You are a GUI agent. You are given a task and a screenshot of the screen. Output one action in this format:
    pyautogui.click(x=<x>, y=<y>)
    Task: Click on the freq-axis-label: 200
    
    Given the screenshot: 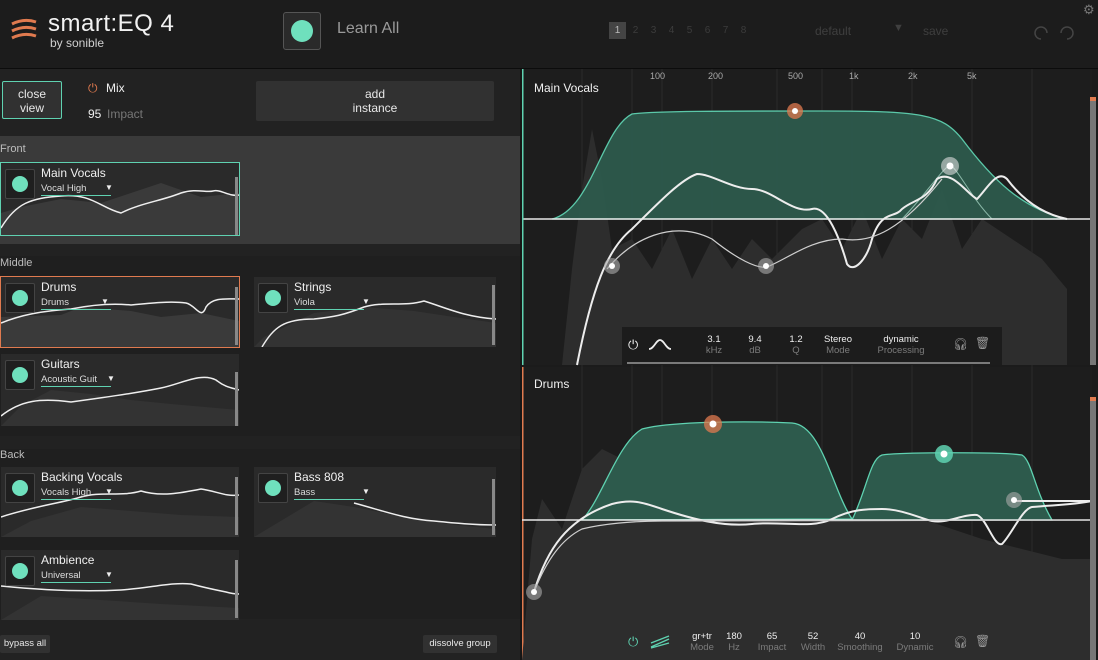 What is the action you would take?
    pyautogui.click(x=716, y=76)
    